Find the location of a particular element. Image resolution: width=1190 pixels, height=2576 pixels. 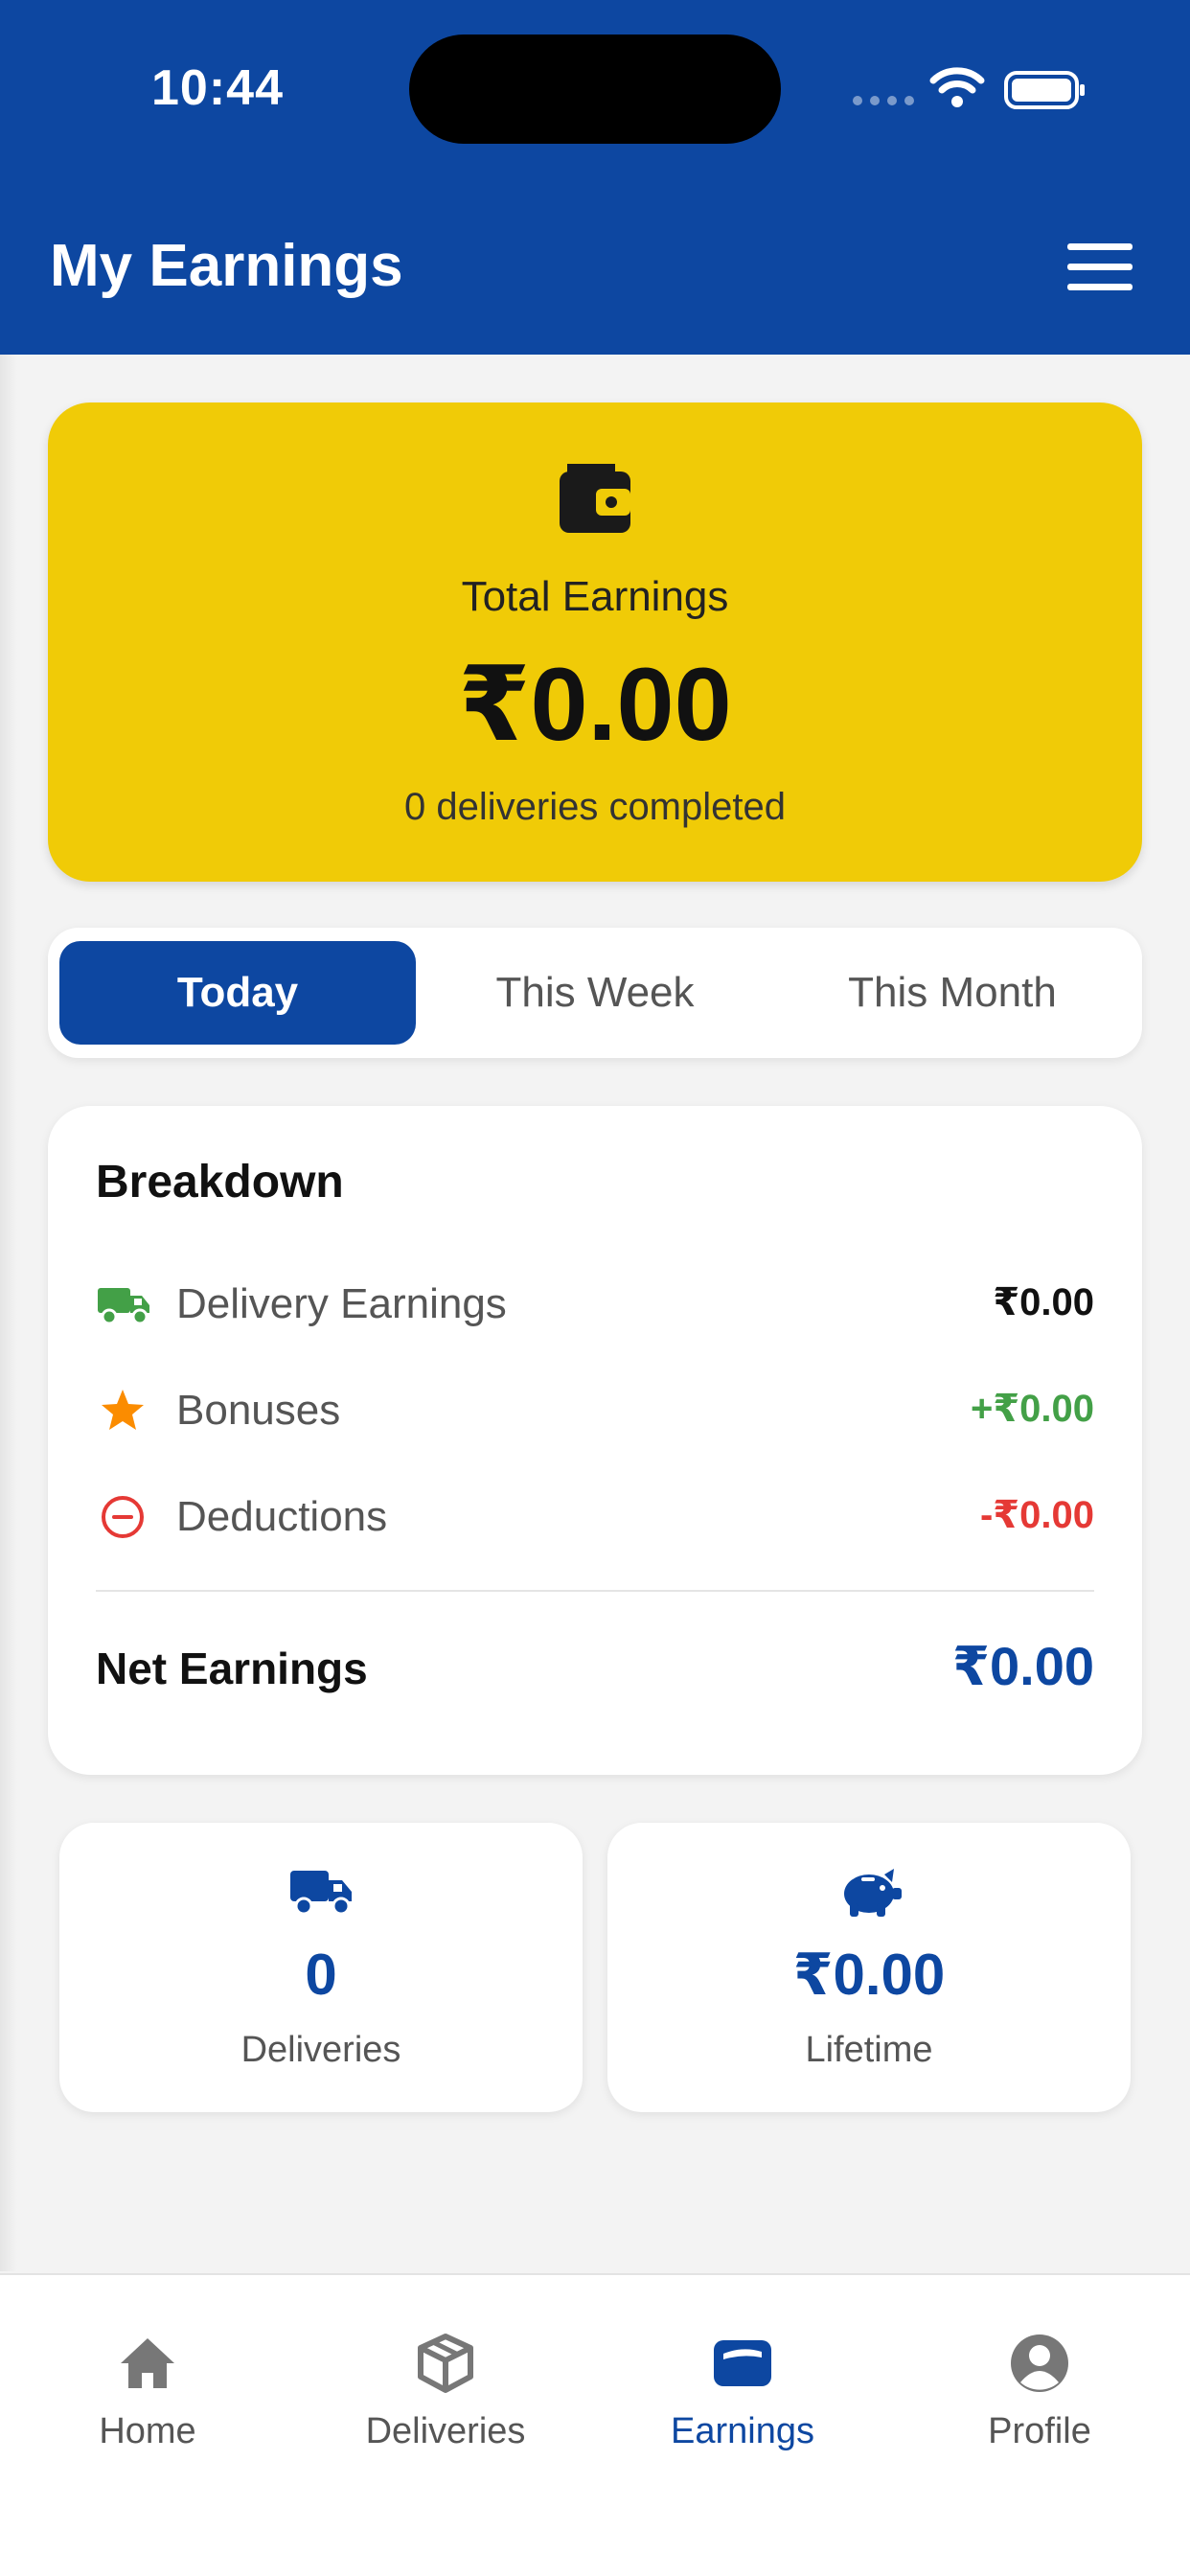

nav-profile-label: Profile is located at coordinates (1039, 2431).